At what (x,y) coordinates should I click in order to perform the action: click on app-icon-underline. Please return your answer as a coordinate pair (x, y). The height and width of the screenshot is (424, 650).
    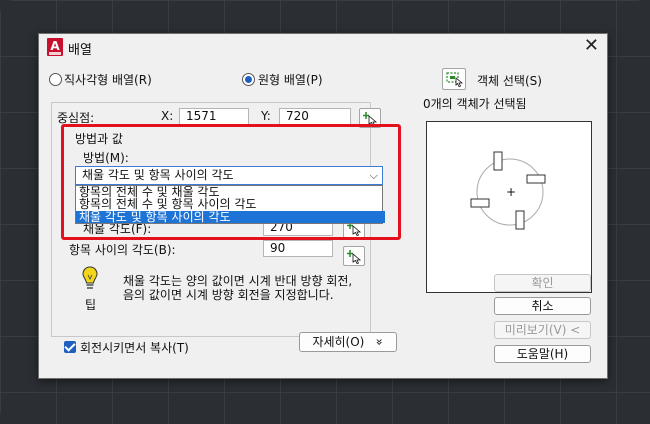
    Looking at the image, I should click on (55, 53).